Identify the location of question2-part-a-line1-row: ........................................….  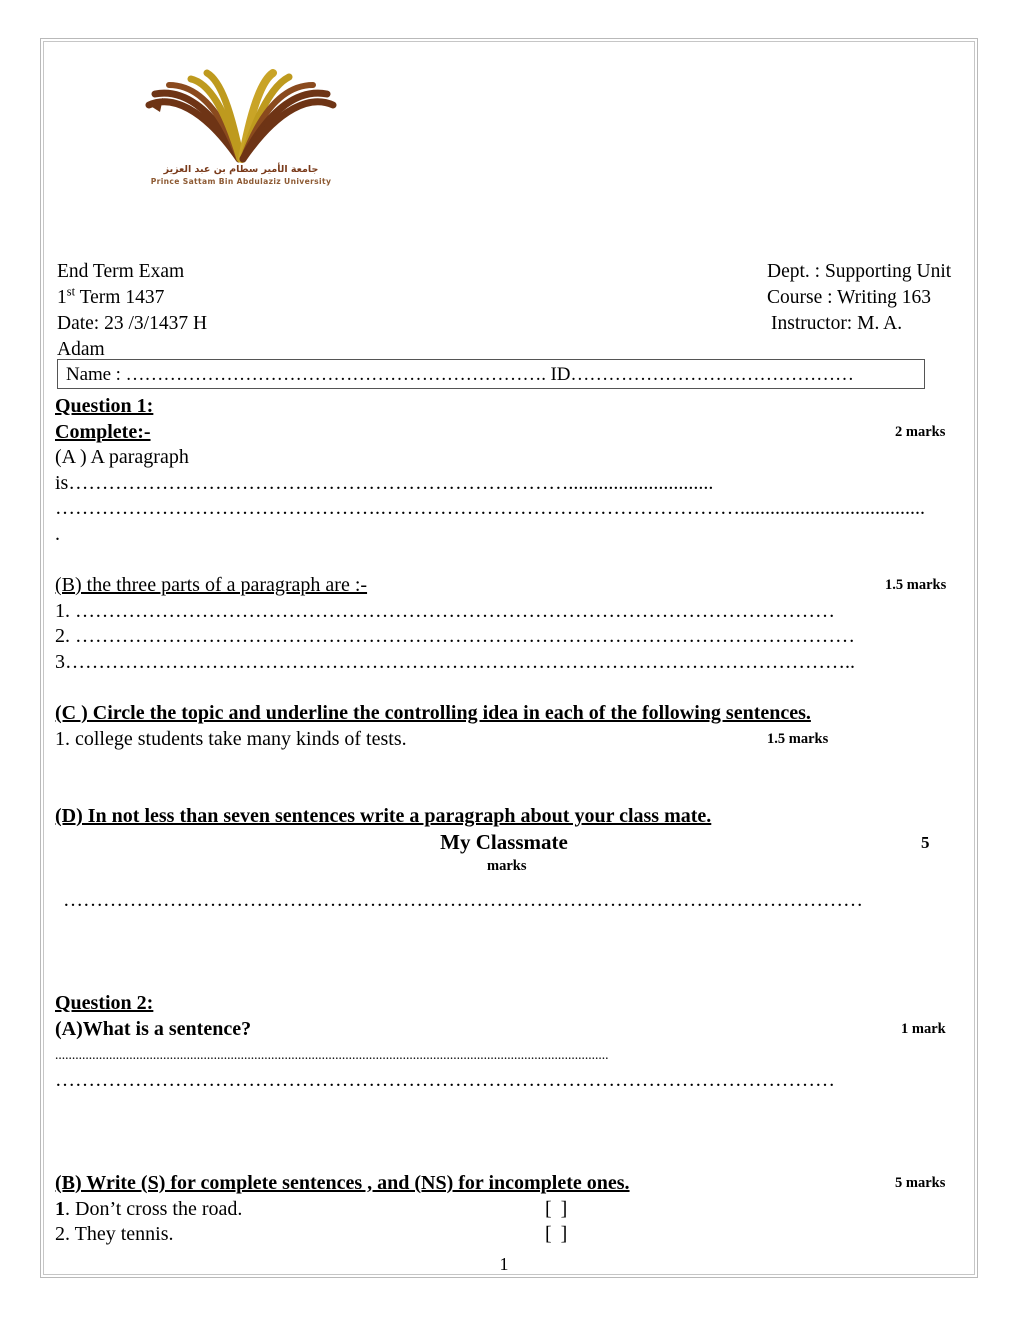
(504, 1055).